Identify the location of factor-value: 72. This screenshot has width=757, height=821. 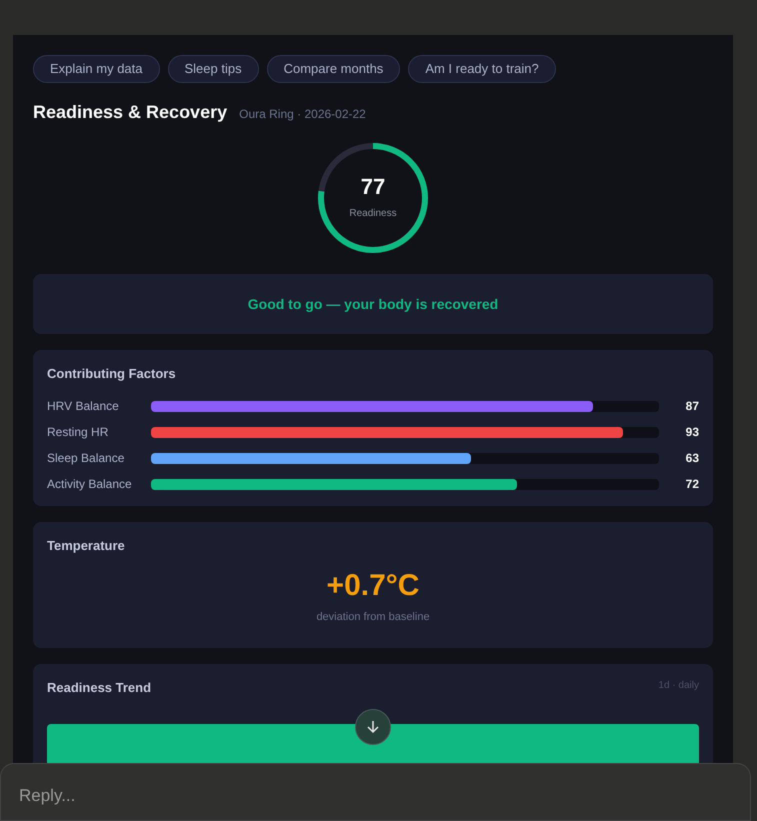
(691, 484).